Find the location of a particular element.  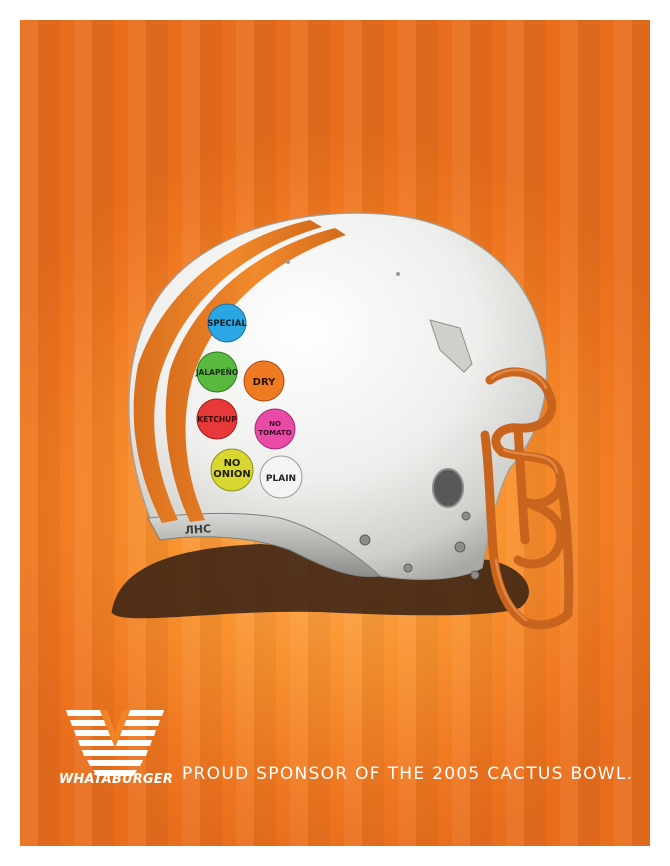

sticker-no-onion: NO ONION is located at coordinates (232, 470).